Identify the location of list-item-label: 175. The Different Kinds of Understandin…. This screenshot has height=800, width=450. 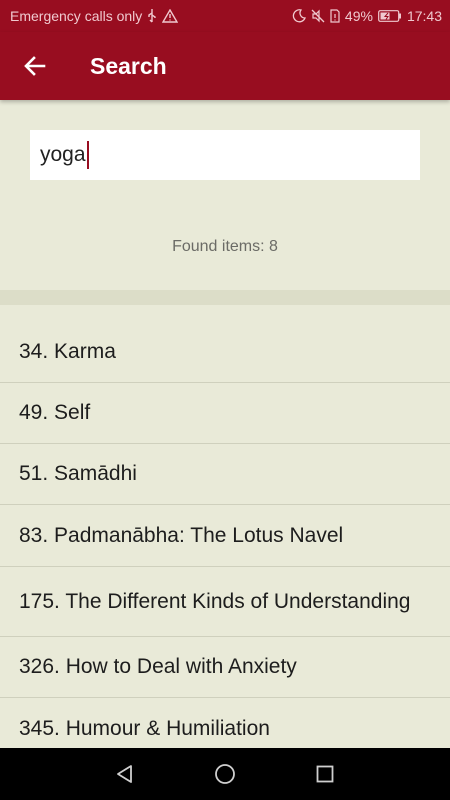
(215, 601).